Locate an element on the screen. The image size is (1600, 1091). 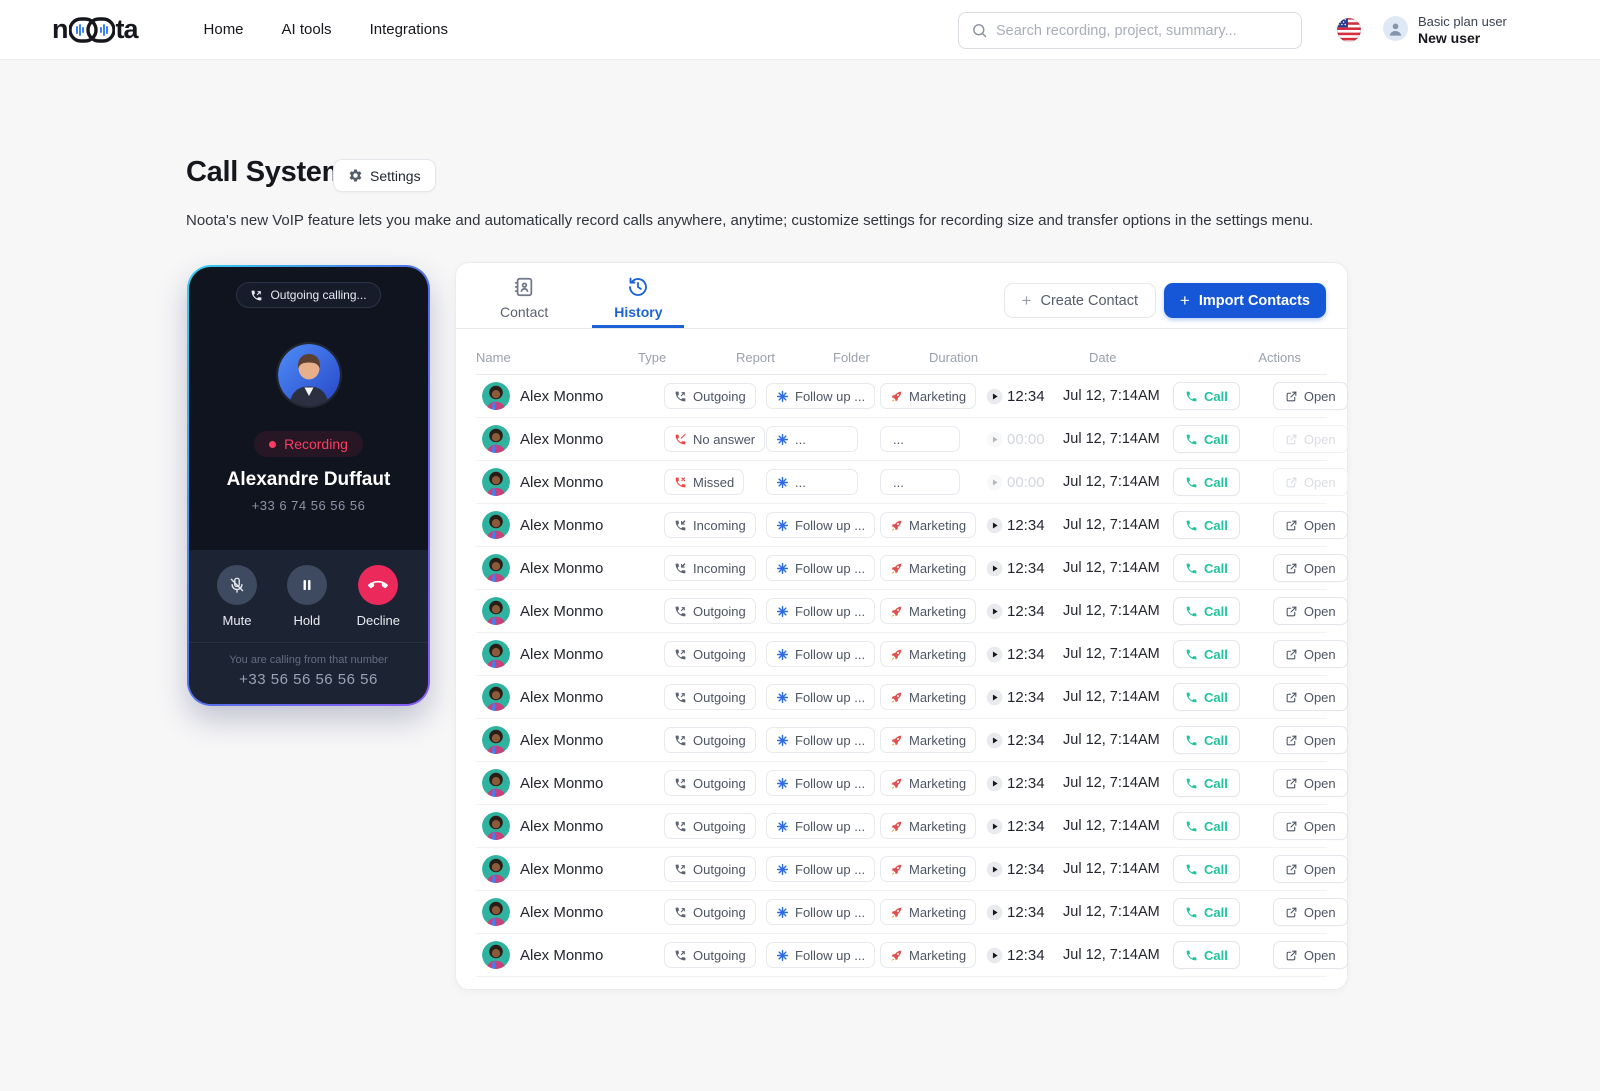
decline-button: Decline is located at coordinates (378, 596).